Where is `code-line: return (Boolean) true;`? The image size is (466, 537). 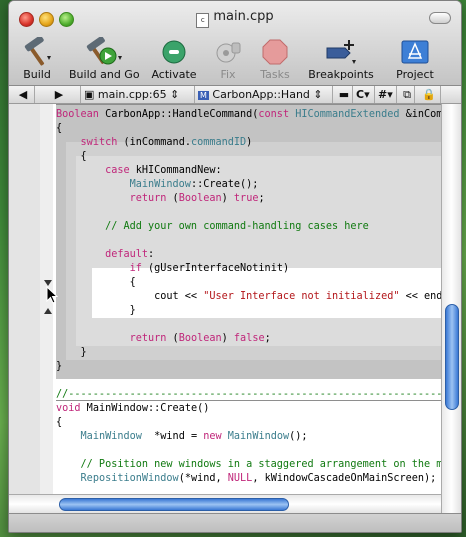 code-line: return (Boolean) true; is located at coordinates (197, 198).